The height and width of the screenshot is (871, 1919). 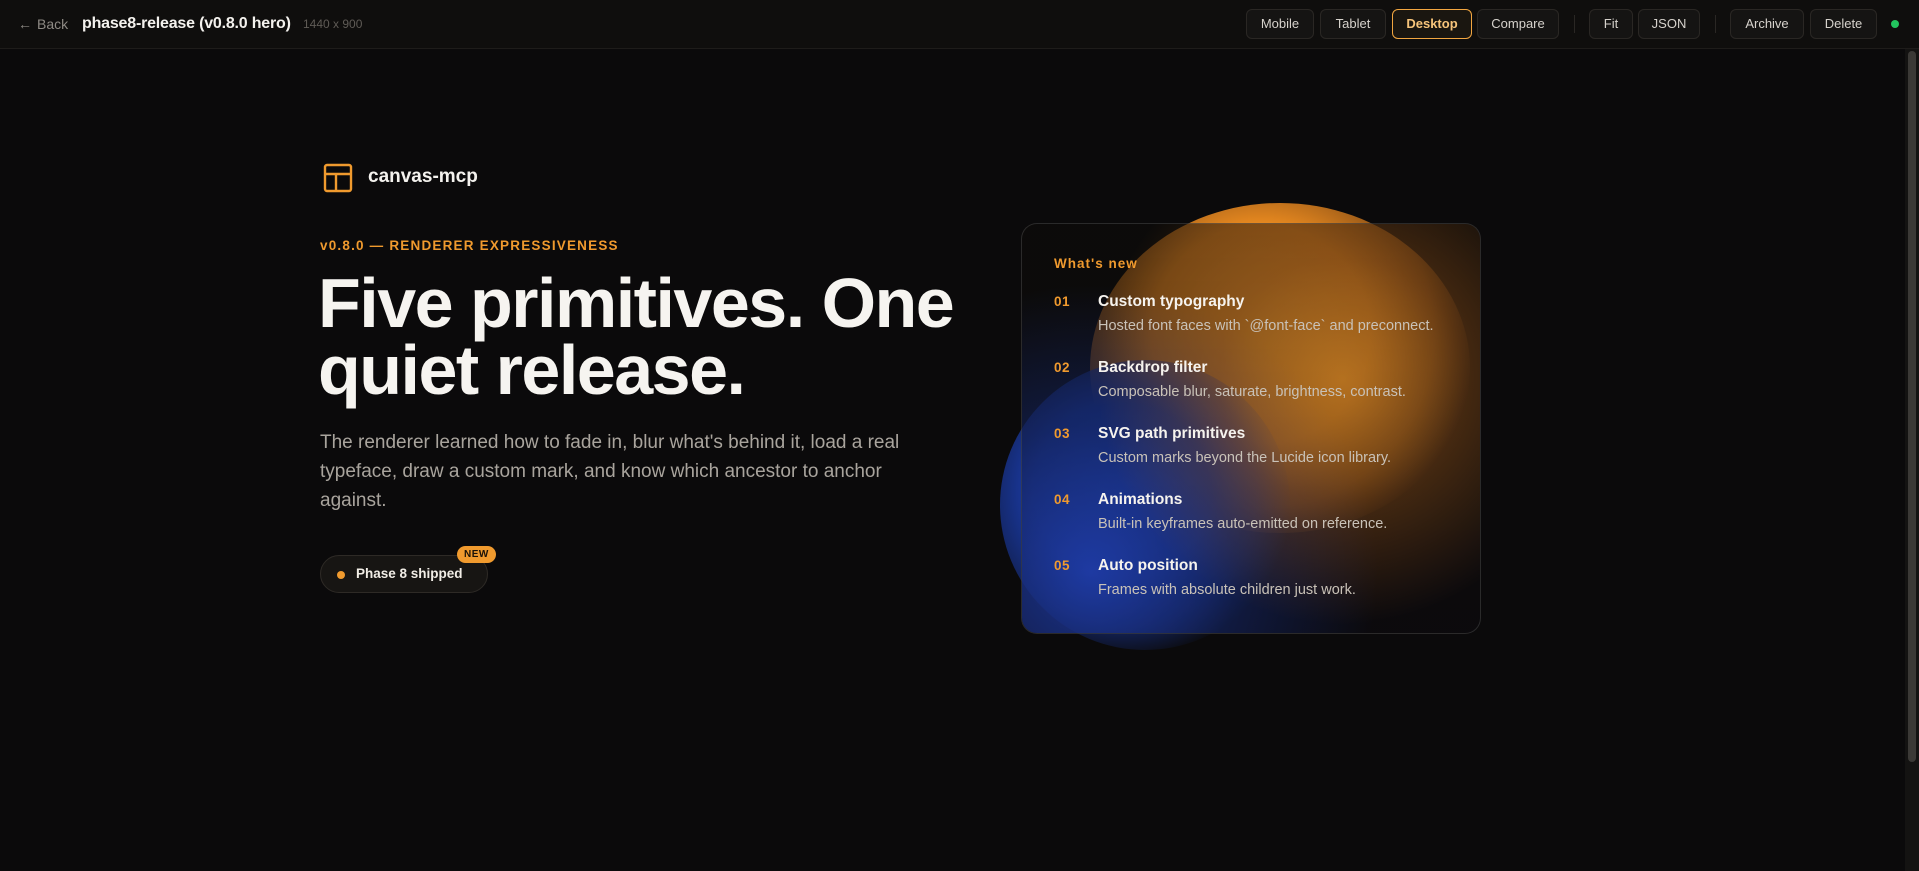 I want to click on back-button: ← Back, so click(x=43, y=24).